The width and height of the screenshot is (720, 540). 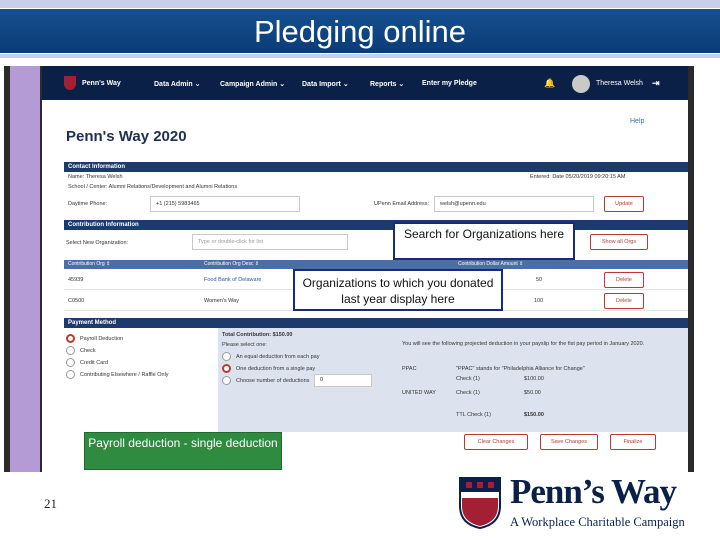 What do you see at coordinates (226, 356) in the screenshot?
I see `equal-radio` at bounding box center [226, 356].